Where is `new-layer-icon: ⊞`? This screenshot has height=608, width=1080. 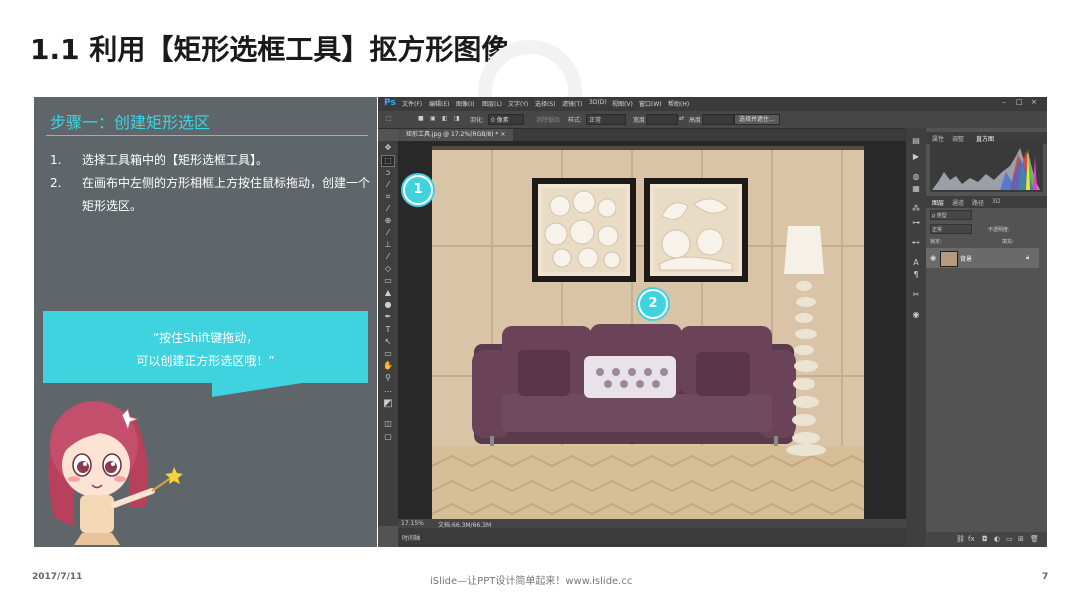 new-layer-icon: ⊞ is located at coordinates (1021, 539).